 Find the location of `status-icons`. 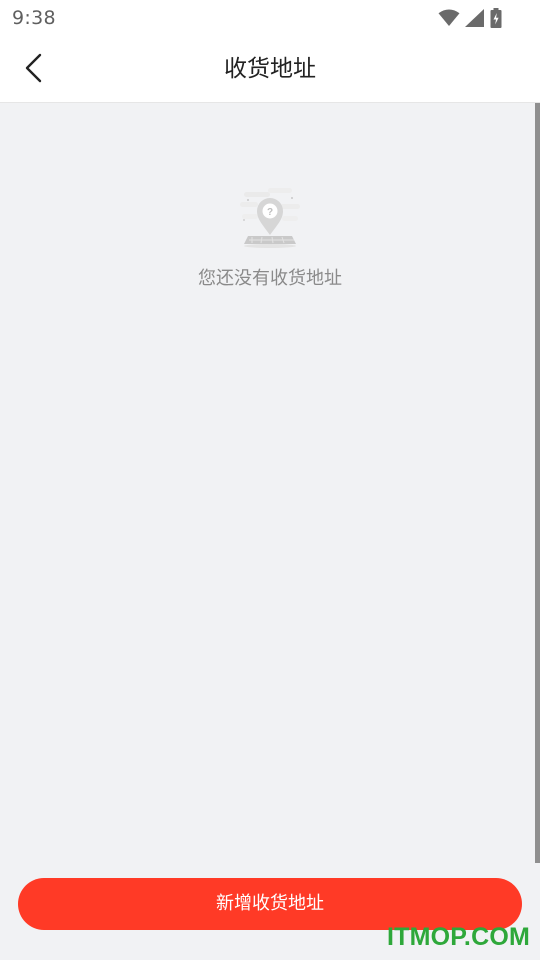

status-icons is located at coordinates (470, 18).